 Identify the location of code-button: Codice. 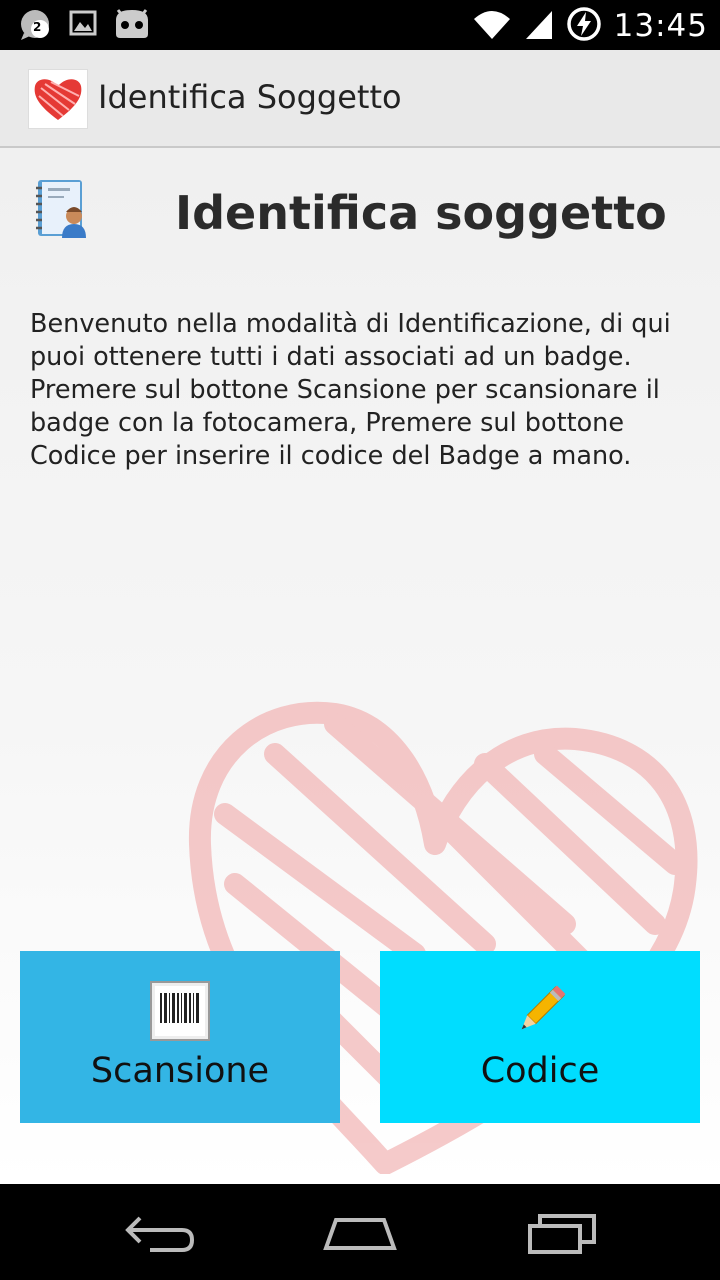
(540, 1037).